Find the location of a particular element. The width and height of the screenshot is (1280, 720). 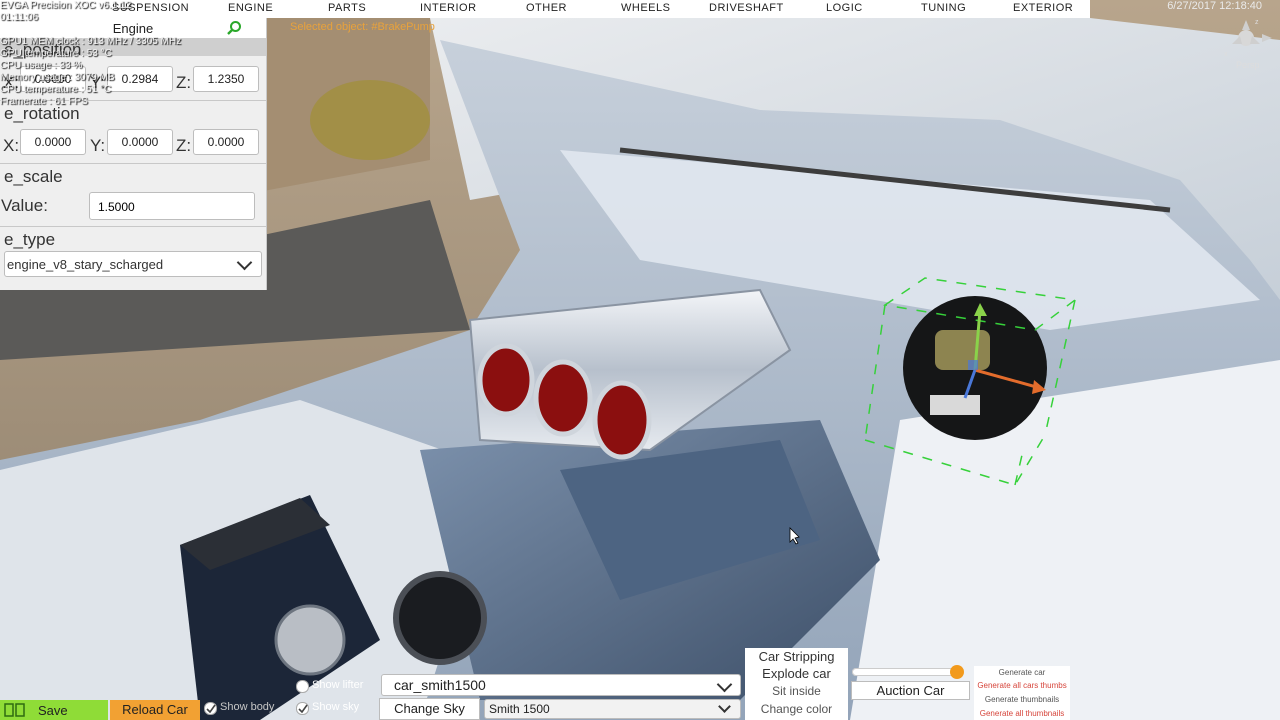

save-button: Save is located at coordinates (54, 710).